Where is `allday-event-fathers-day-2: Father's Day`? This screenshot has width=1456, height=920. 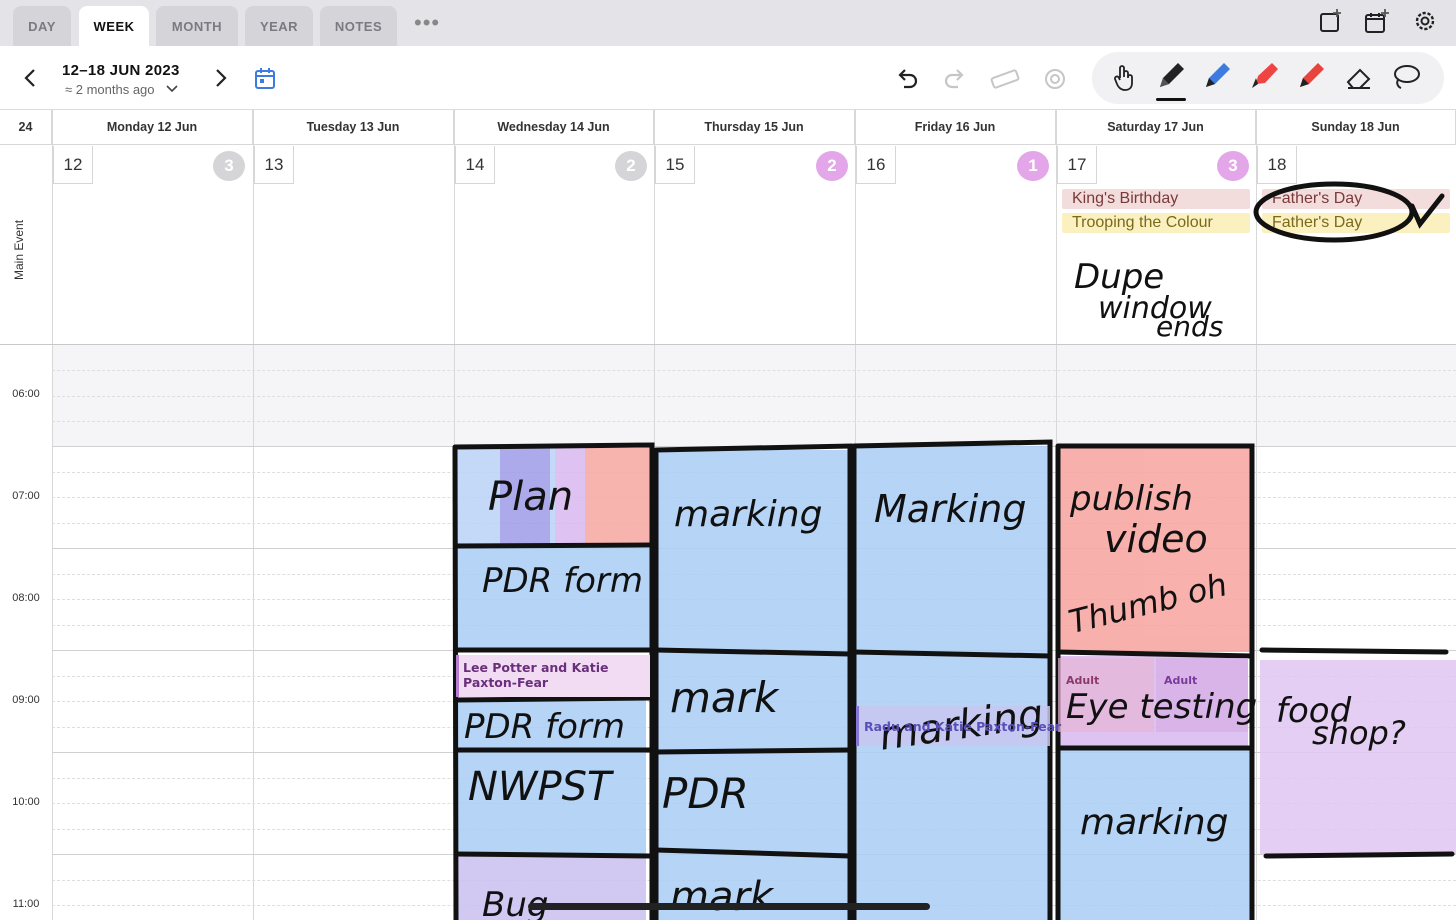
allday-event-fathers-day-2: Father's Day is located at coordinates (1356, 223).